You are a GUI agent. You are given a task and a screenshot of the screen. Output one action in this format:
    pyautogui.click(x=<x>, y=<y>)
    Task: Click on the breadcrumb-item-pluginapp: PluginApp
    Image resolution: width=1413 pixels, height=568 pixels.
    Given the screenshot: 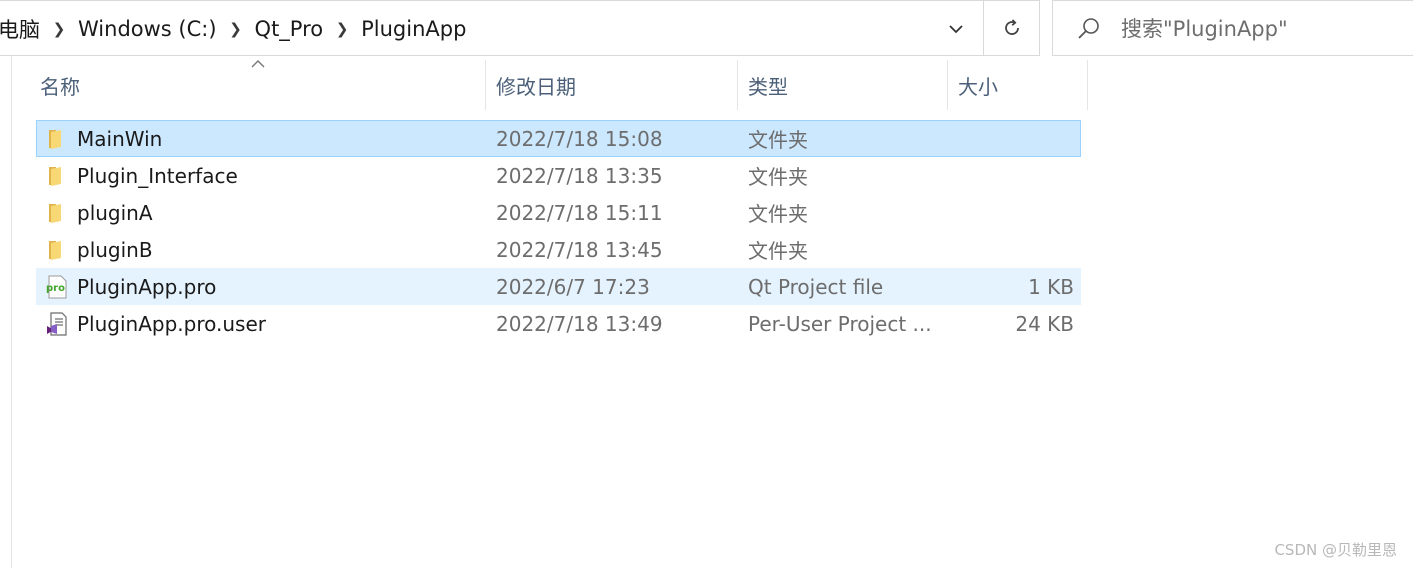 What is the action you would take?
    pyautogui.click(x=413, y=29)
    